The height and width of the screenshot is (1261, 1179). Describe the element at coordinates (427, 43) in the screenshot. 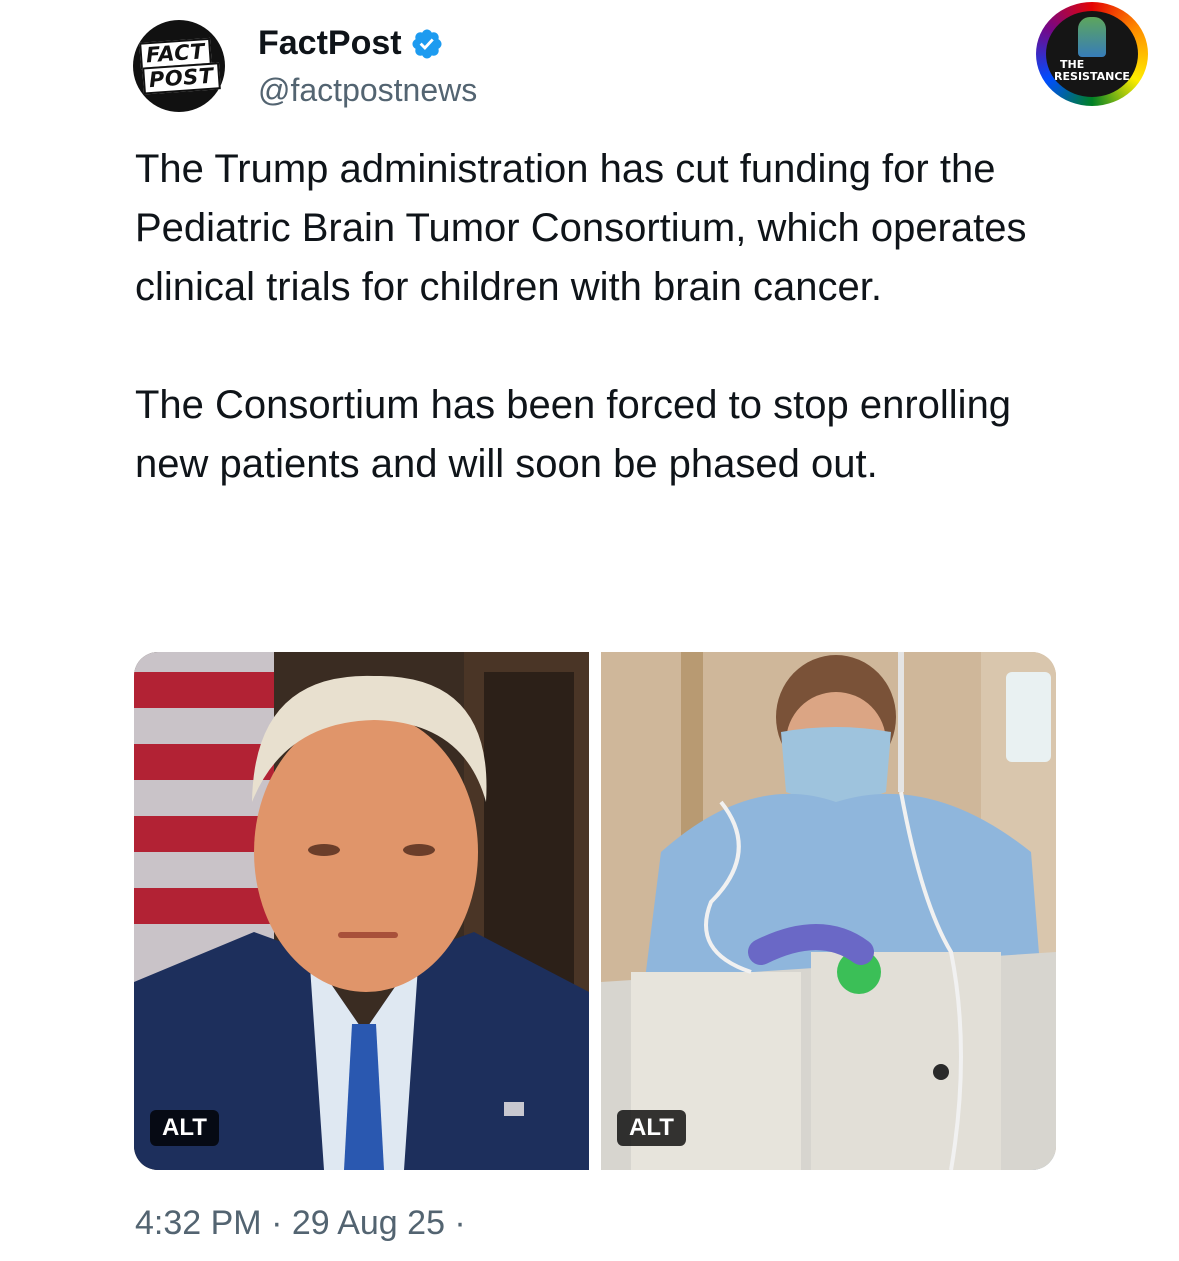

I see `verified-badge-icon` at that location.